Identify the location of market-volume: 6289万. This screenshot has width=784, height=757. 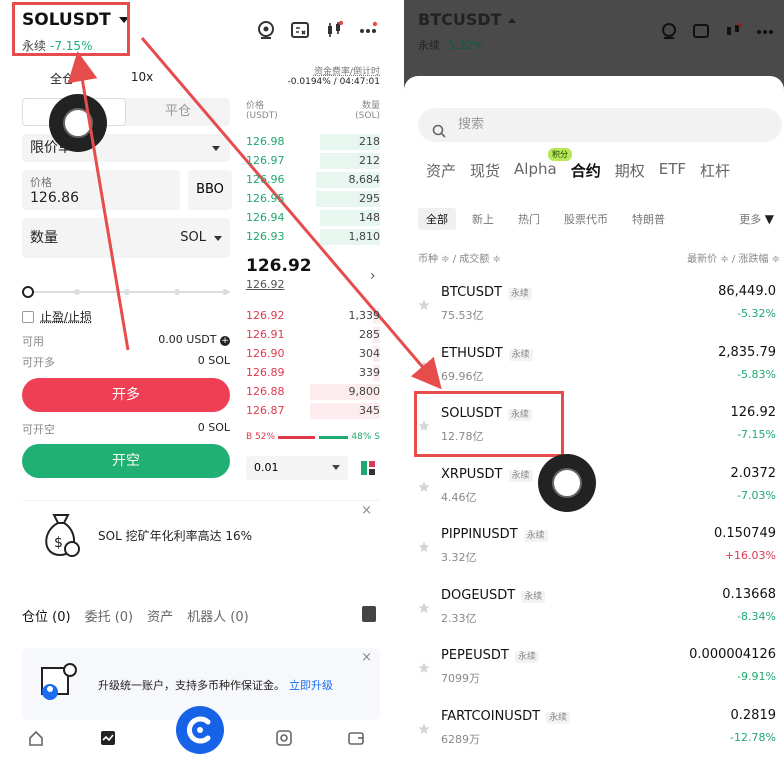
(460, 739).